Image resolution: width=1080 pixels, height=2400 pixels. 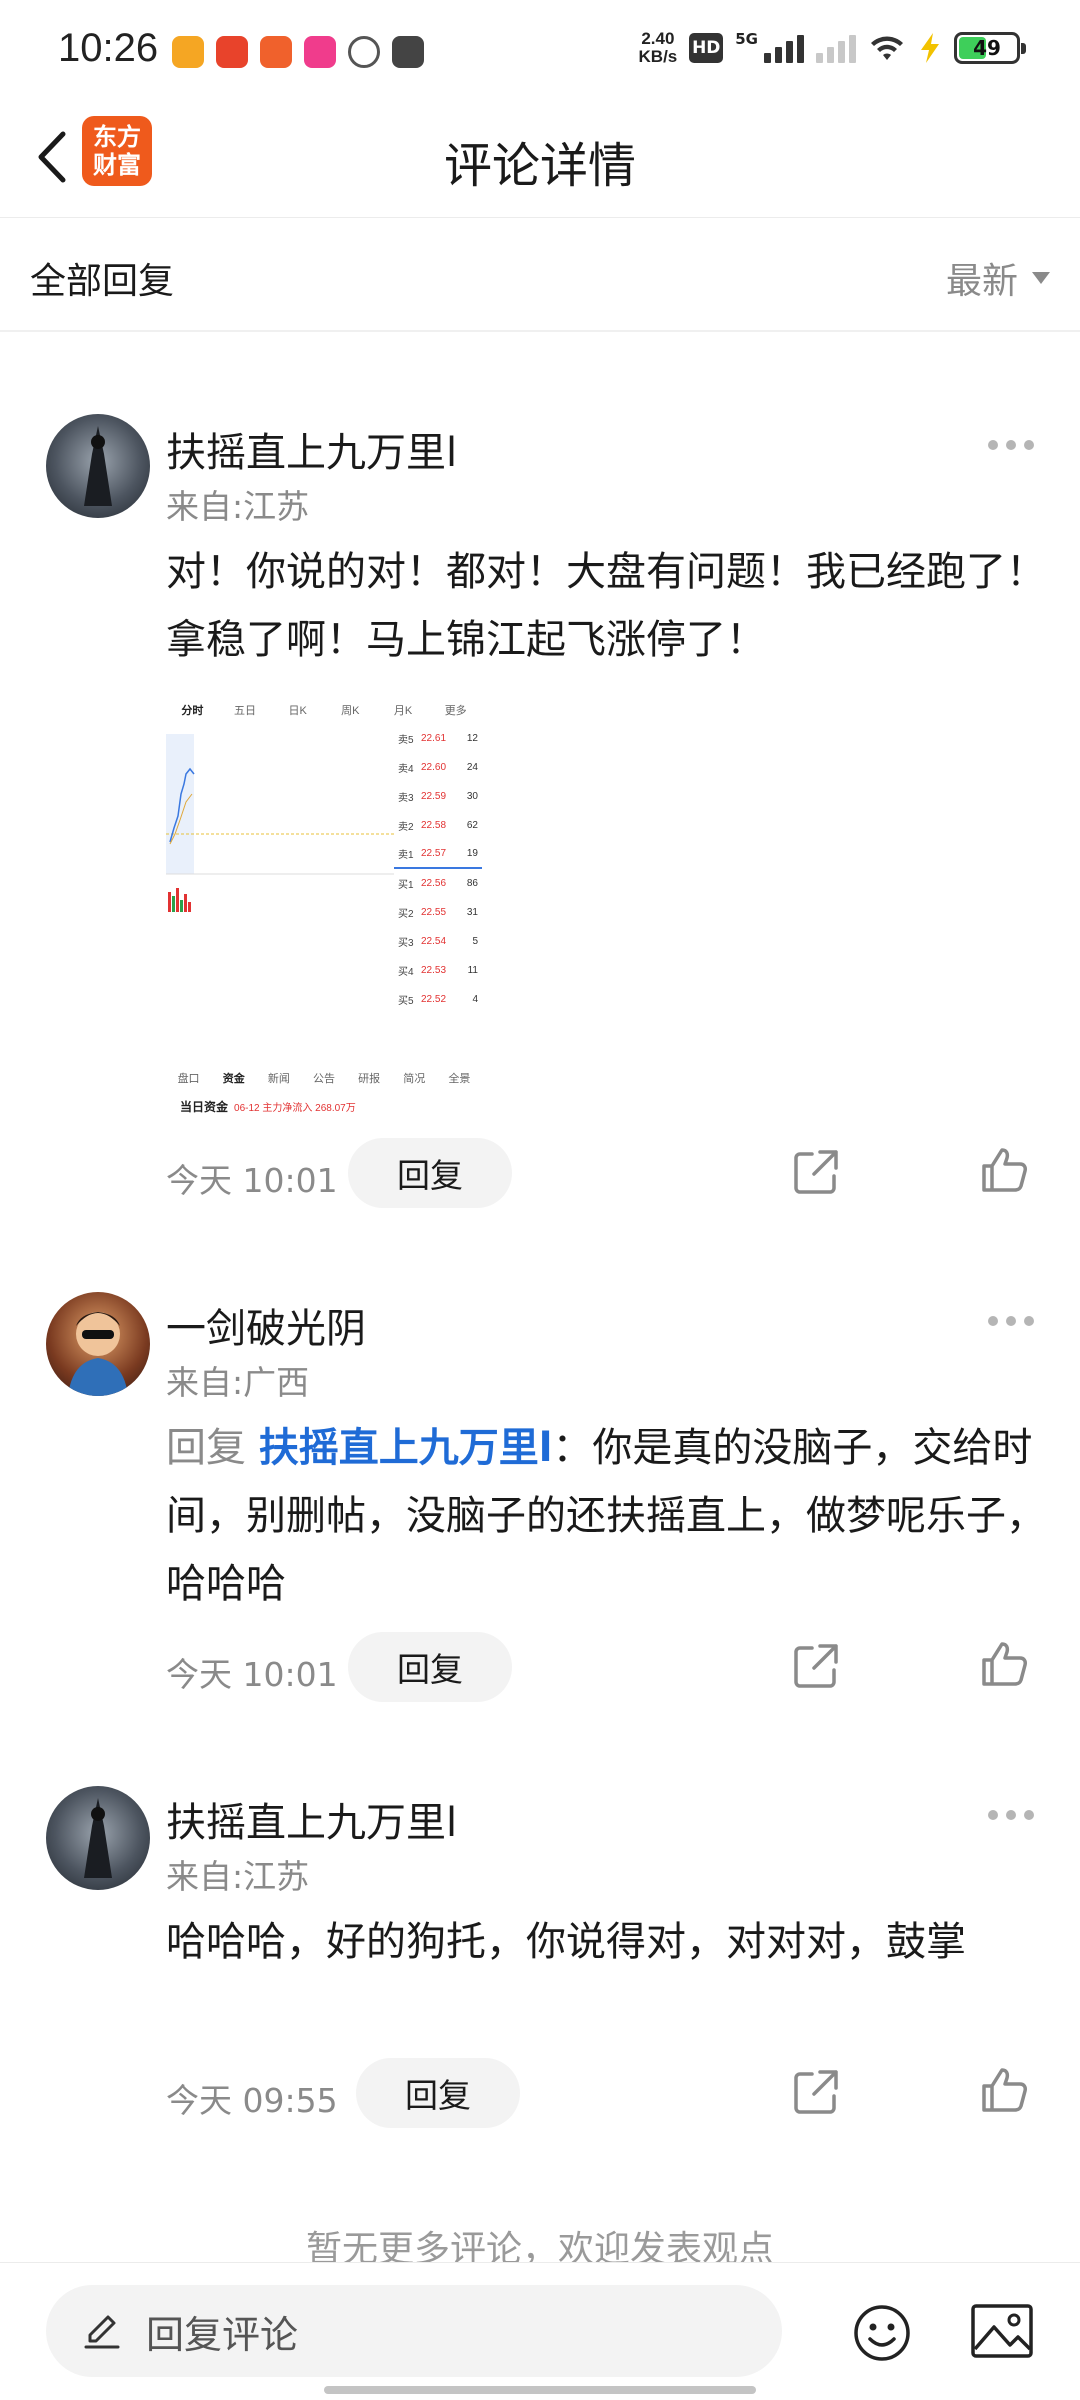 I want to click on home-indicator, so click(x=540, y=2390).